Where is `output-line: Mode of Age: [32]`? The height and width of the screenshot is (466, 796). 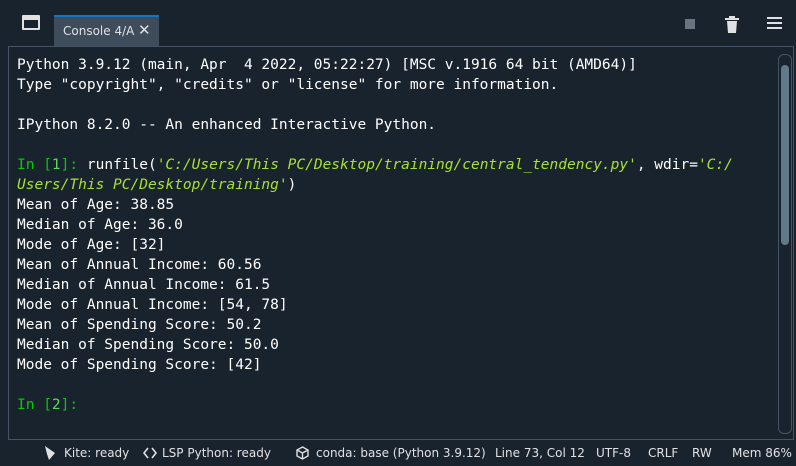 output-line: Mode of Age: [32] is located at coordinates (91, 245).